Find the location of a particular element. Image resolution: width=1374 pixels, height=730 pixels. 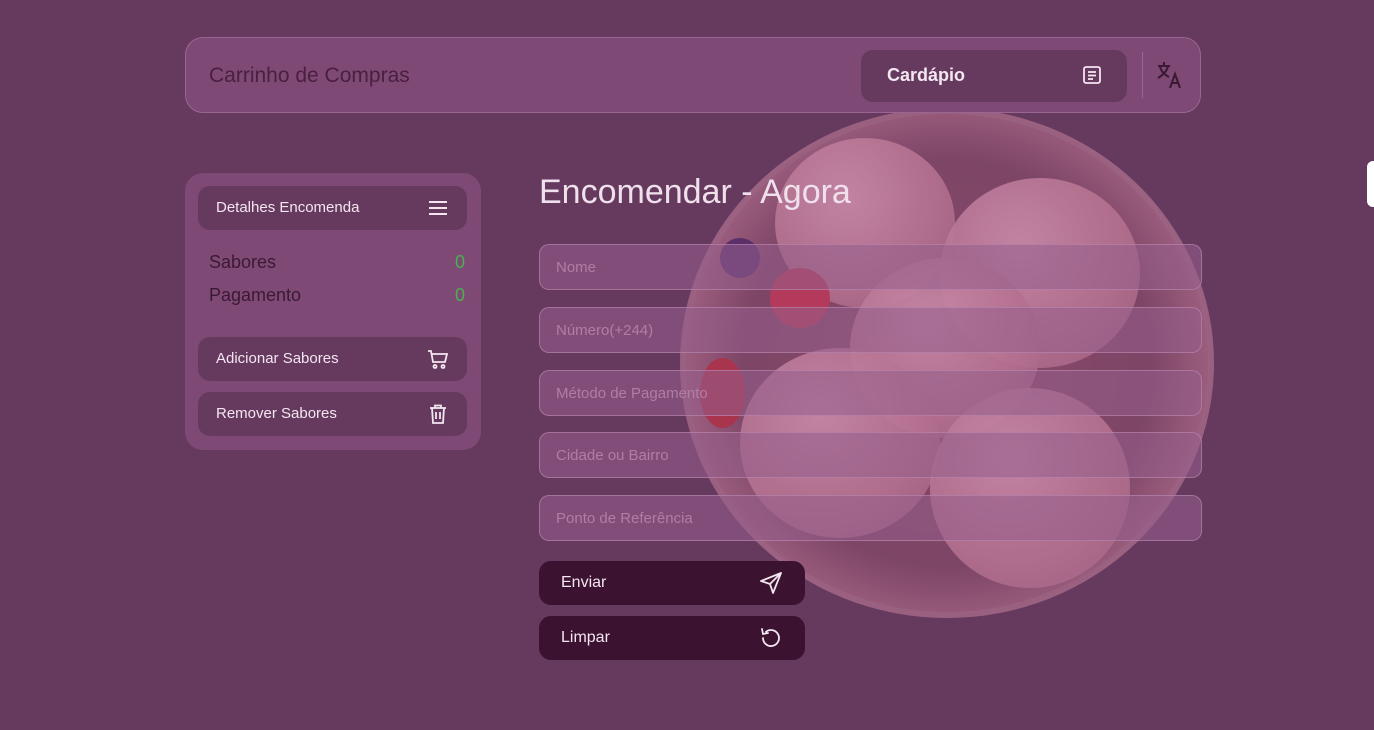

order-form-heading: Encomendar - Agora is located at coordinates (695, 192).